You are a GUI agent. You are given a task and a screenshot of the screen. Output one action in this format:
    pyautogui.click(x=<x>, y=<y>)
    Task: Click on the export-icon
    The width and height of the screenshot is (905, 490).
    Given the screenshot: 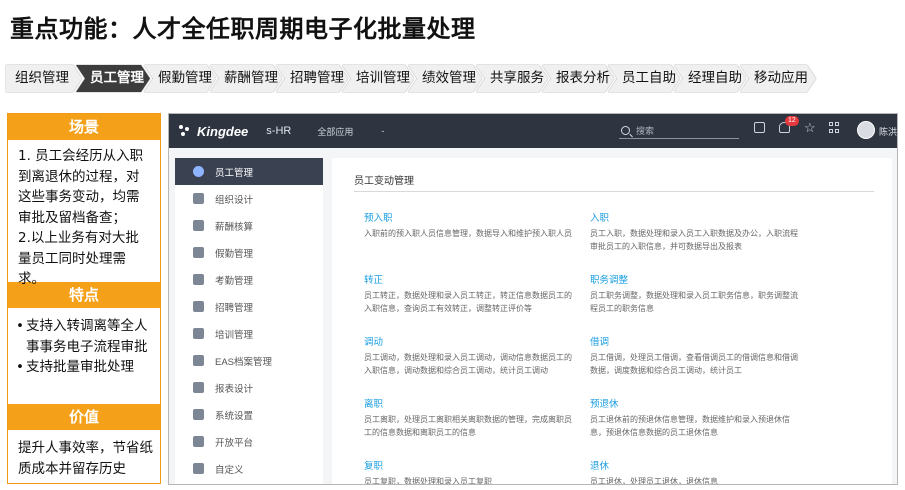 What is the action you would take?
    pyautogui.click(x=759, y=127)
    